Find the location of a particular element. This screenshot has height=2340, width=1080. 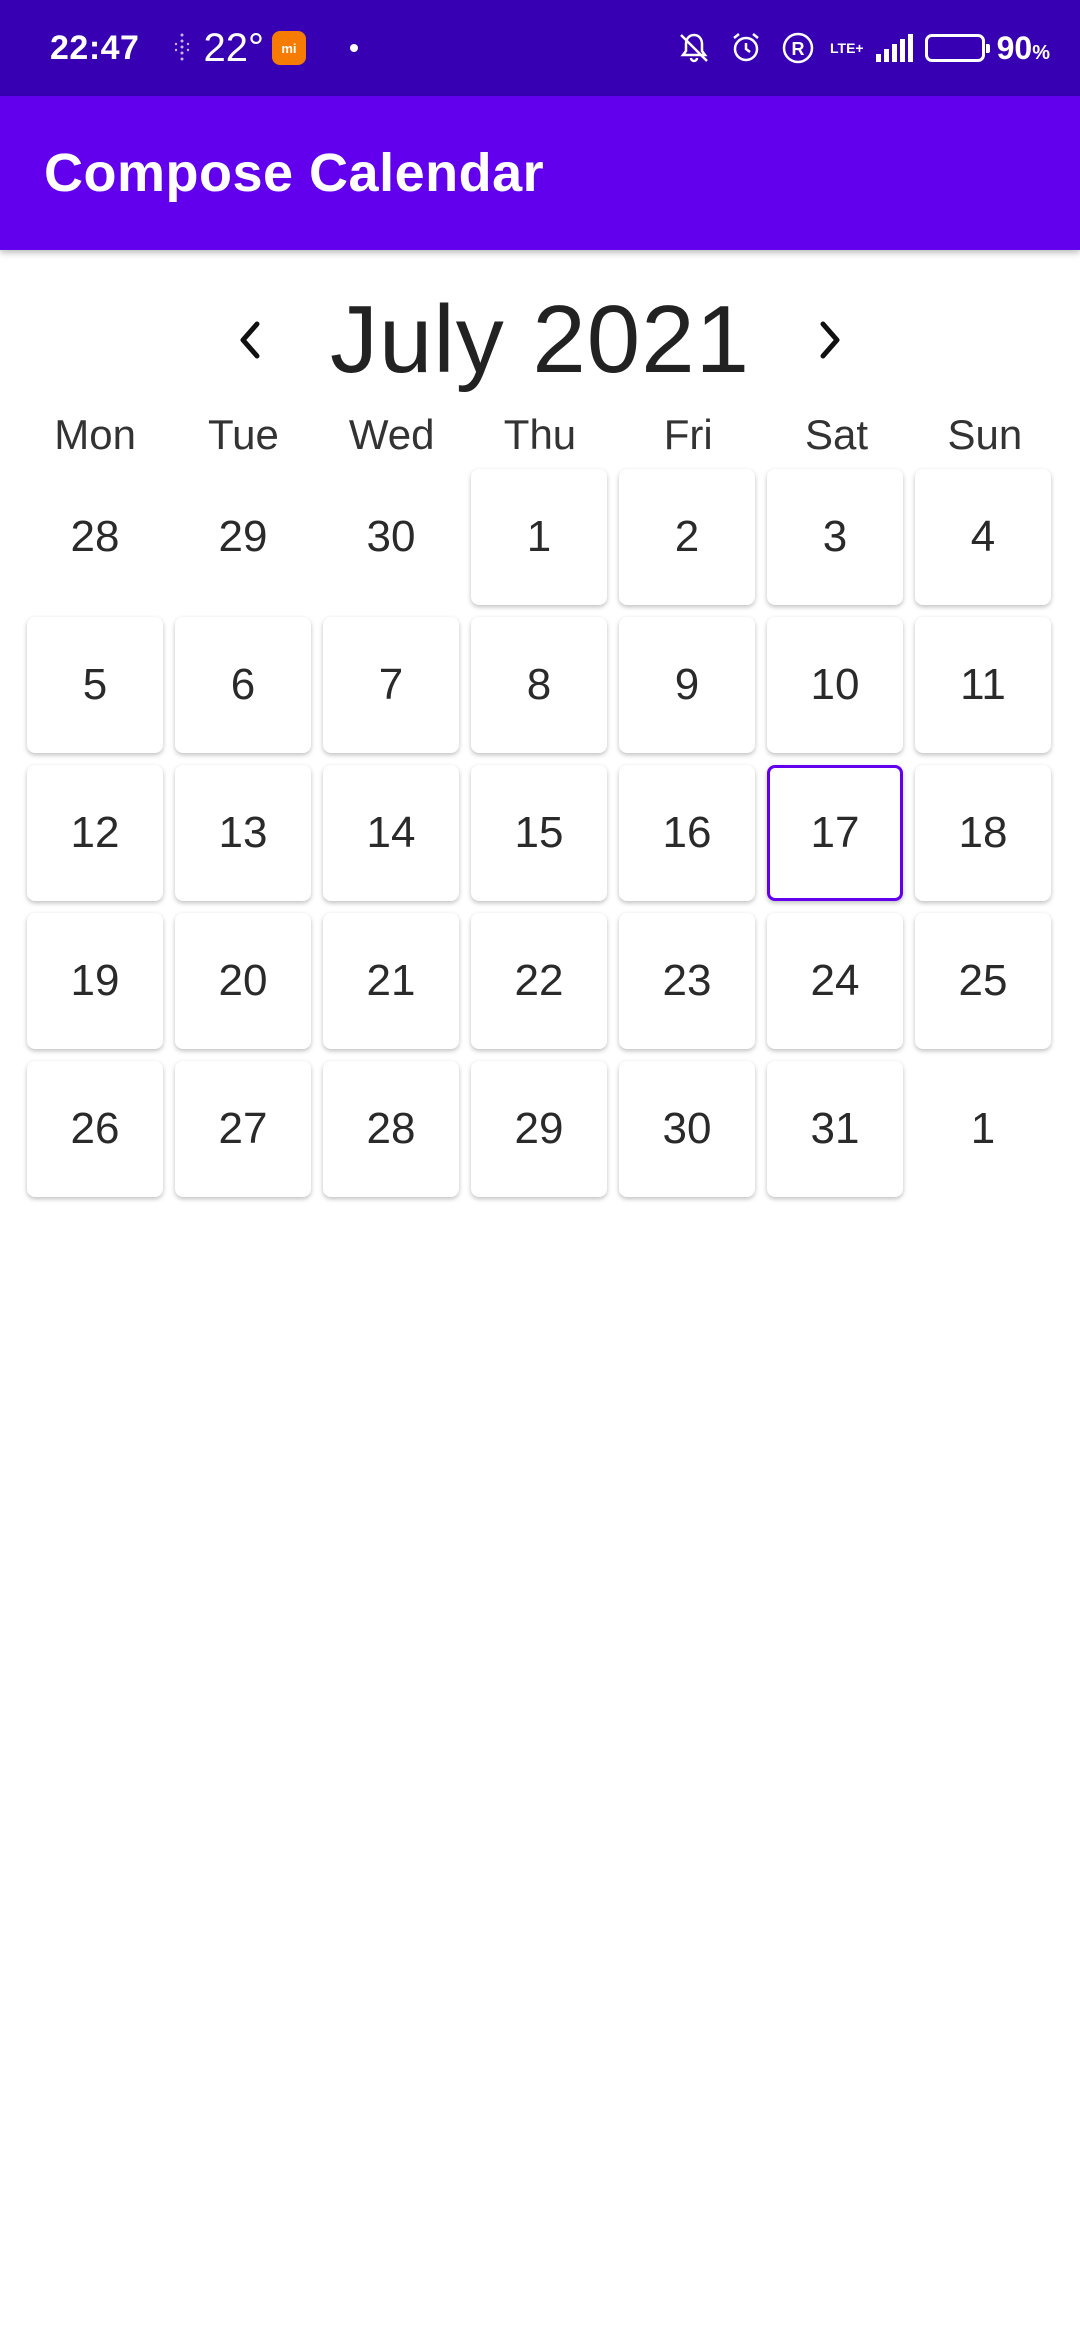

calendar-day: 3 is located at coordinates (835, 537).